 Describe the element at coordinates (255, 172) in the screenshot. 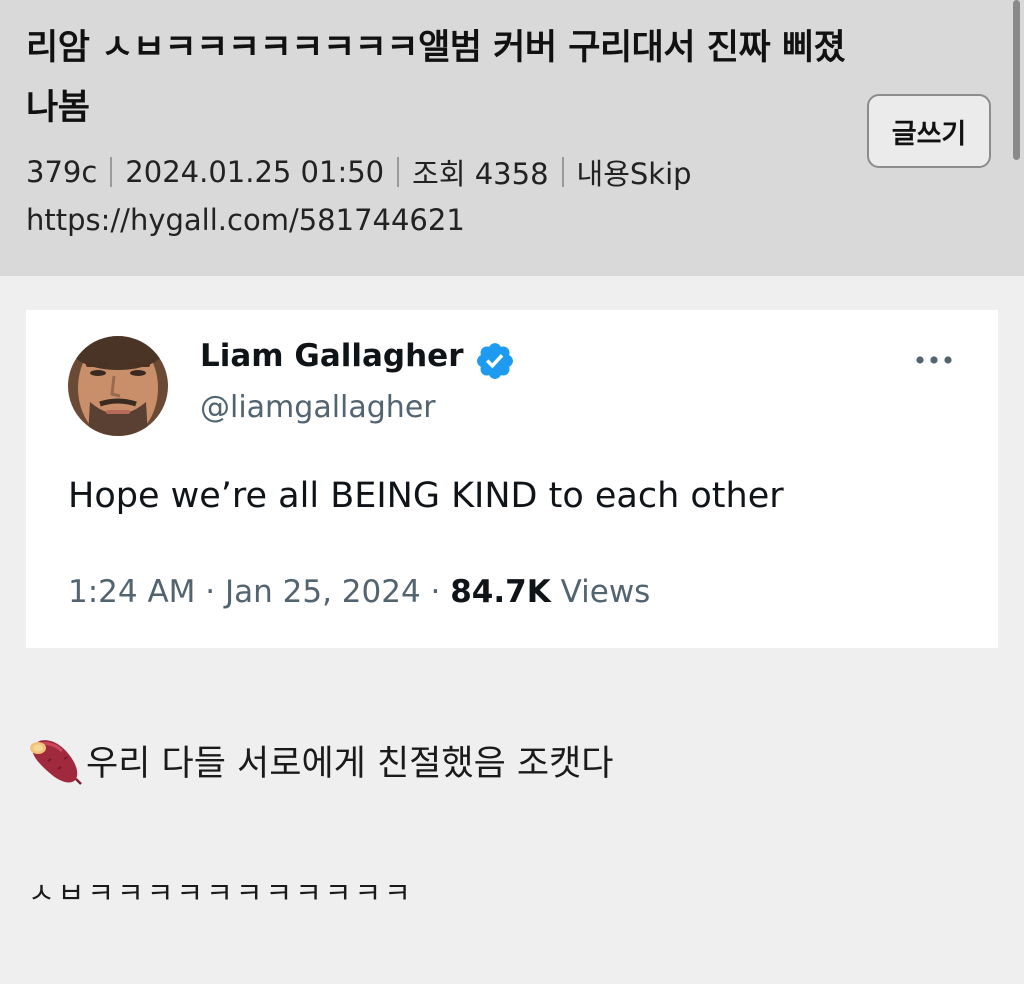

I see `post-datetime: 2024.01.25 01:50` at that location.